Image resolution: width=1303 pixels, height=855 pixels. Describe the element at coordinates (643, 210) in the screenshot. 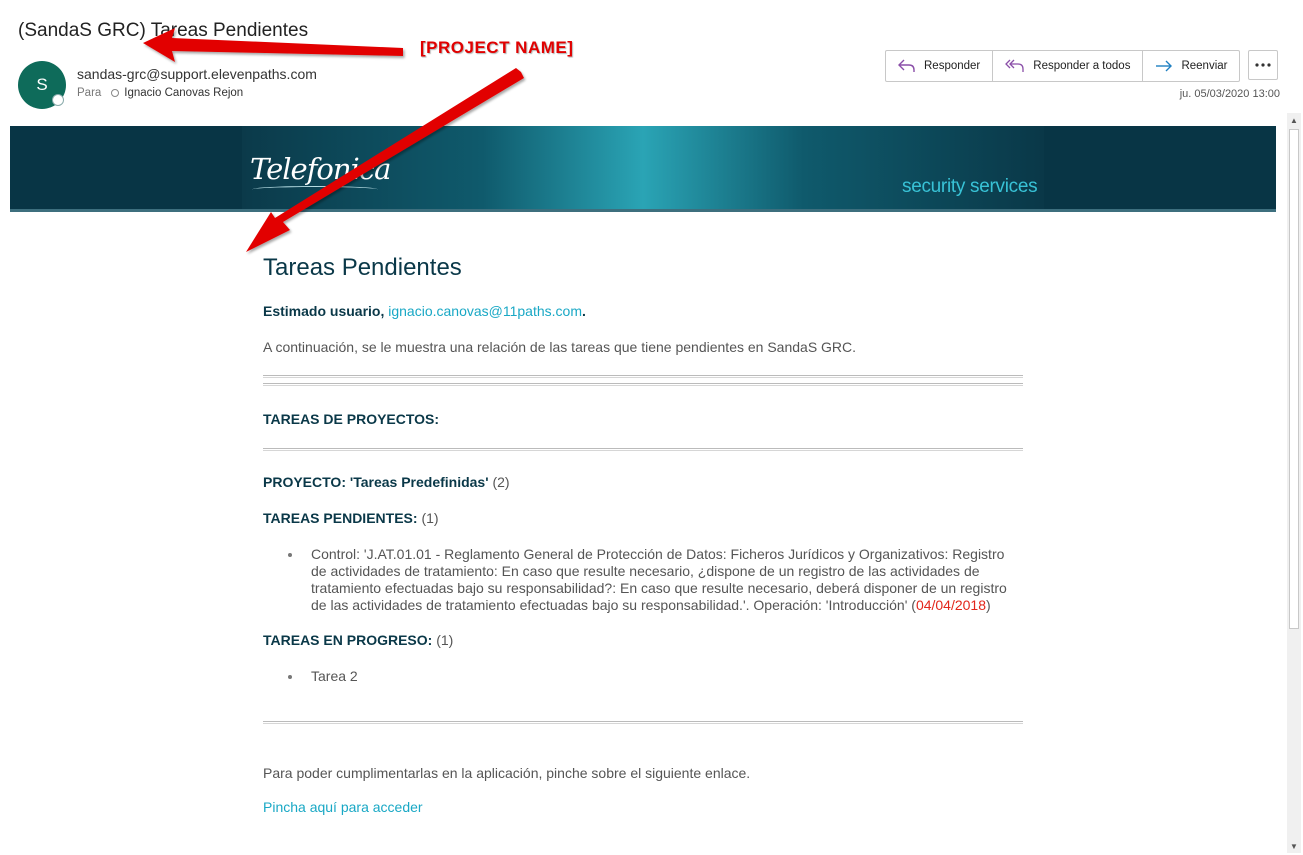

I see `banner-bottom-line` at that location.